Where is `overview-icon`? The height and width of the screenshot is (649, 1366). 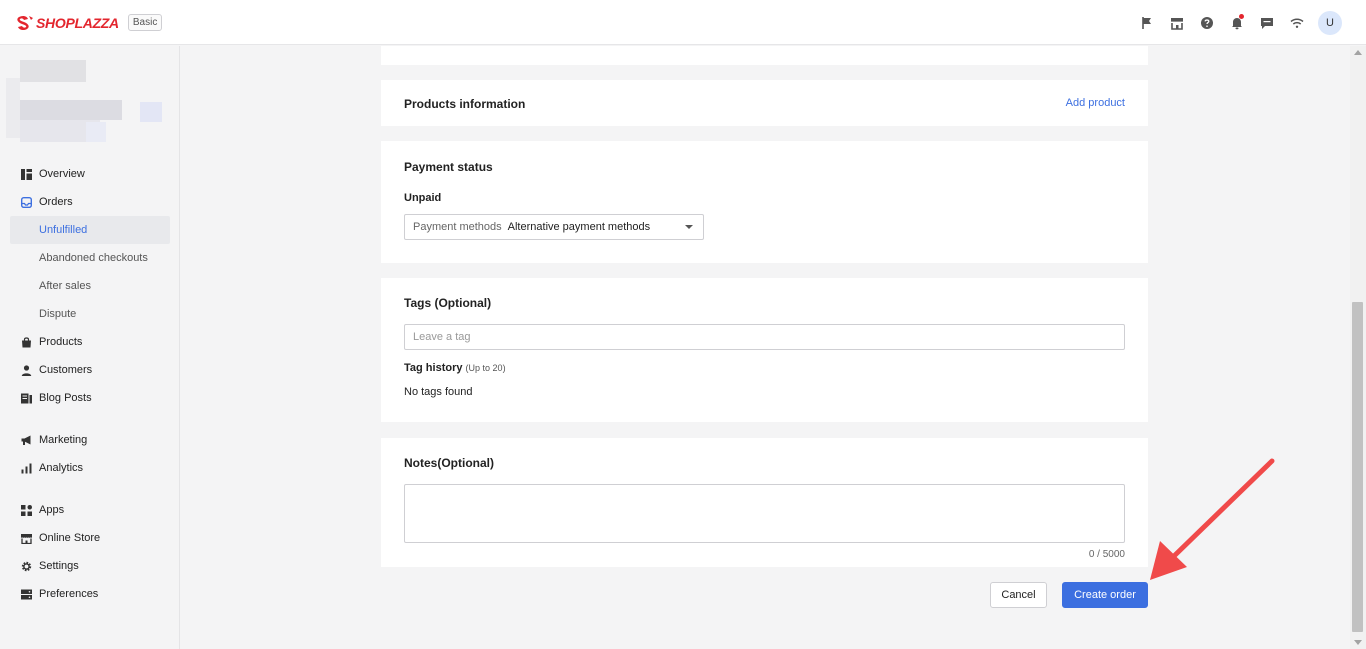
overview-icon is located at coordinates (26, 174).